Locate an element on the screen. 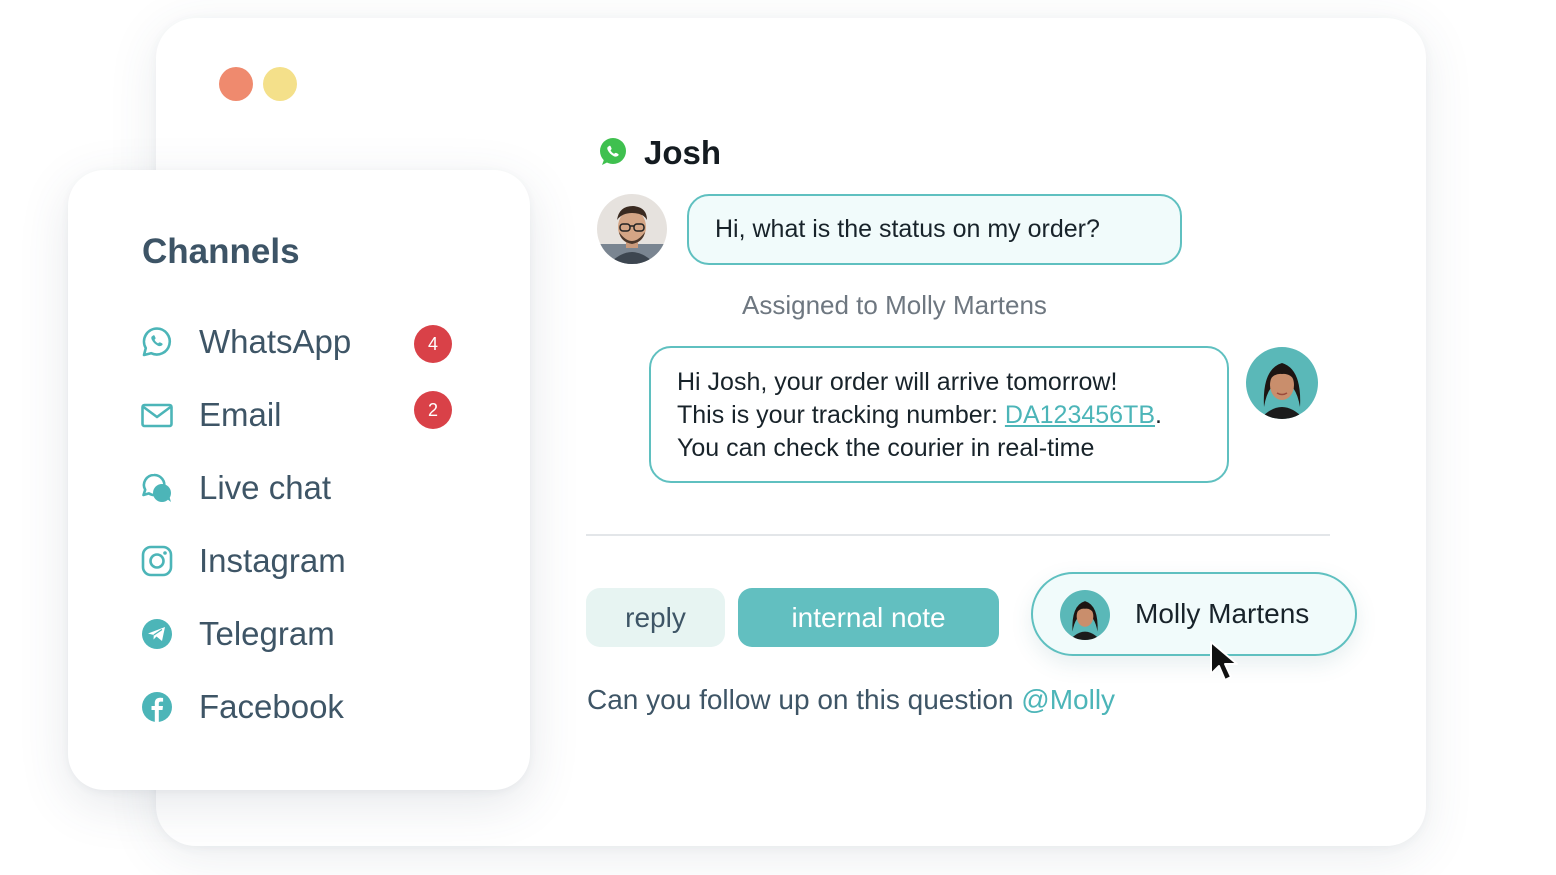  composer-divider is located at coordinates (958, 535).